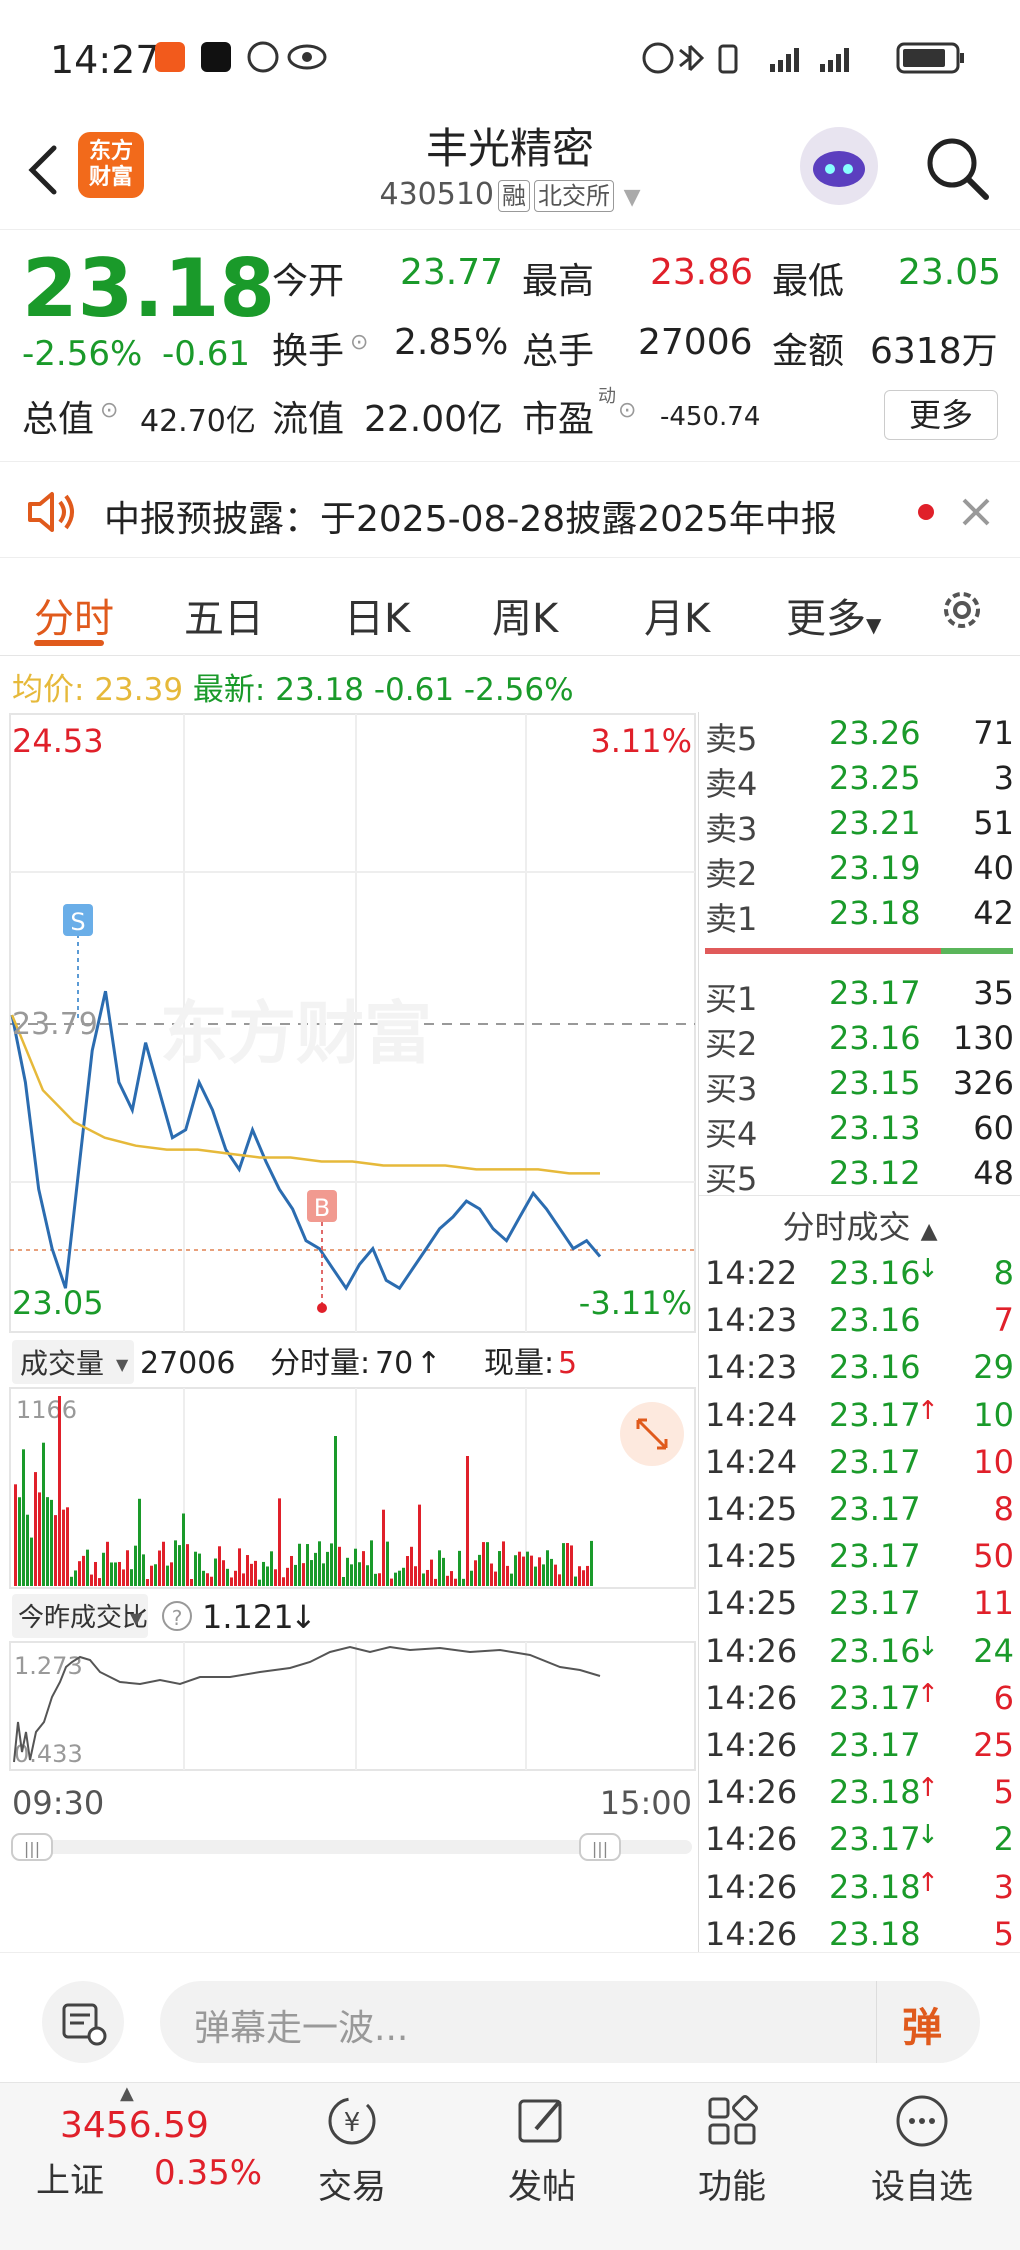 This screenshot has width=1020, height=2250. What do you see at coordinates (875, 733) in the screenshot?
I see `level-price: 23.26` at bounding box center [875, 733].